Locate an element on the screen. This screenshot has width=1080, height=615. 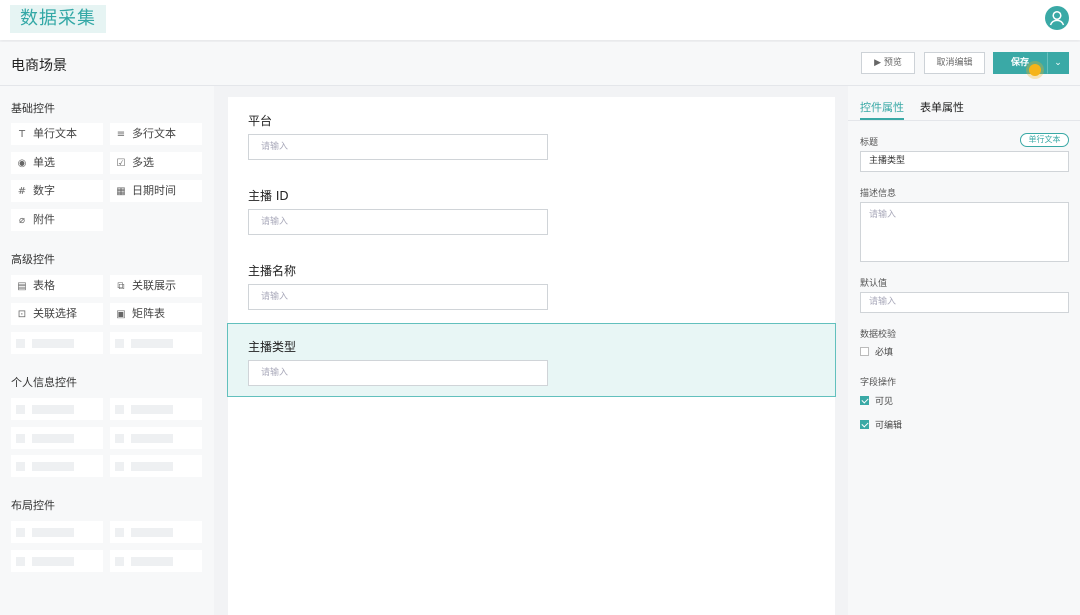
control-type-badge: 单行文本 is located at coordinates (1044, 140).